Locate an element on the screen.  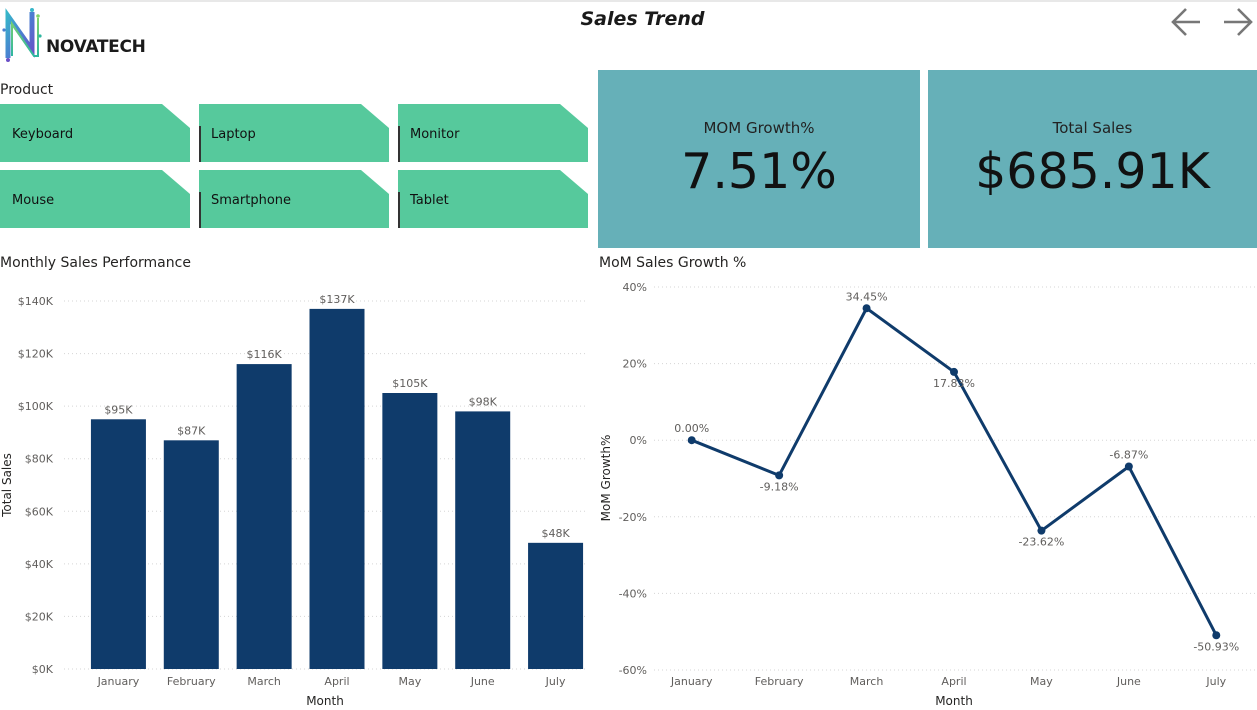
line-point-july is located at coordinates (1216, 635).